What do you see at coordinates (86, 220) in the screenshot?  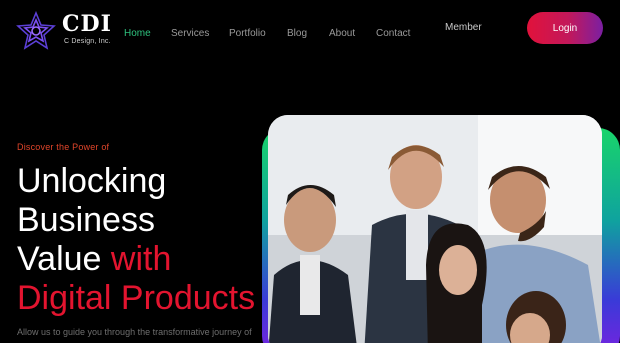 I see `headline-line-2: Business` at bounding box center [86, 220].